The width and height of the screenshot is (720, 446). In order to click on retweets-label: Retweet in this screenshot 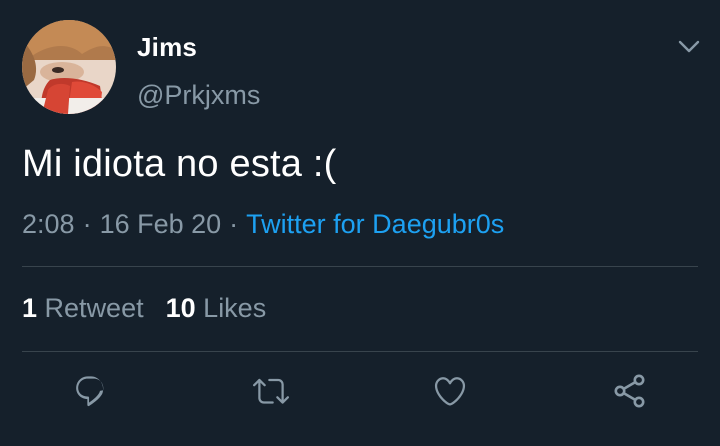, I will do `click(94, 308)`.